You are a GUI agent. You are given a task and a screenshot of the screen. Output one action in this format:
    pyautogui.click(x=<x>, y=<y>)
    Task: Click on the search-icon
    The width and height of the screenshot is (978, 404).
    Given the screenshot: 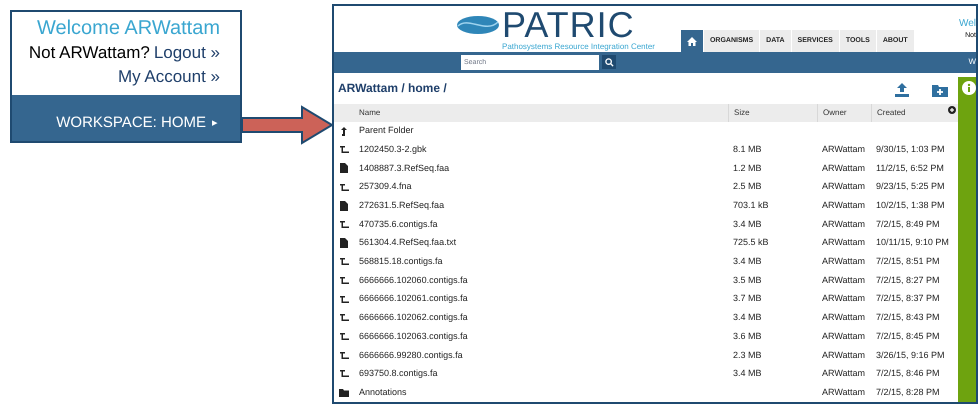 What is the action you would take?
    pyautogui.click(x=609, y=62)
    